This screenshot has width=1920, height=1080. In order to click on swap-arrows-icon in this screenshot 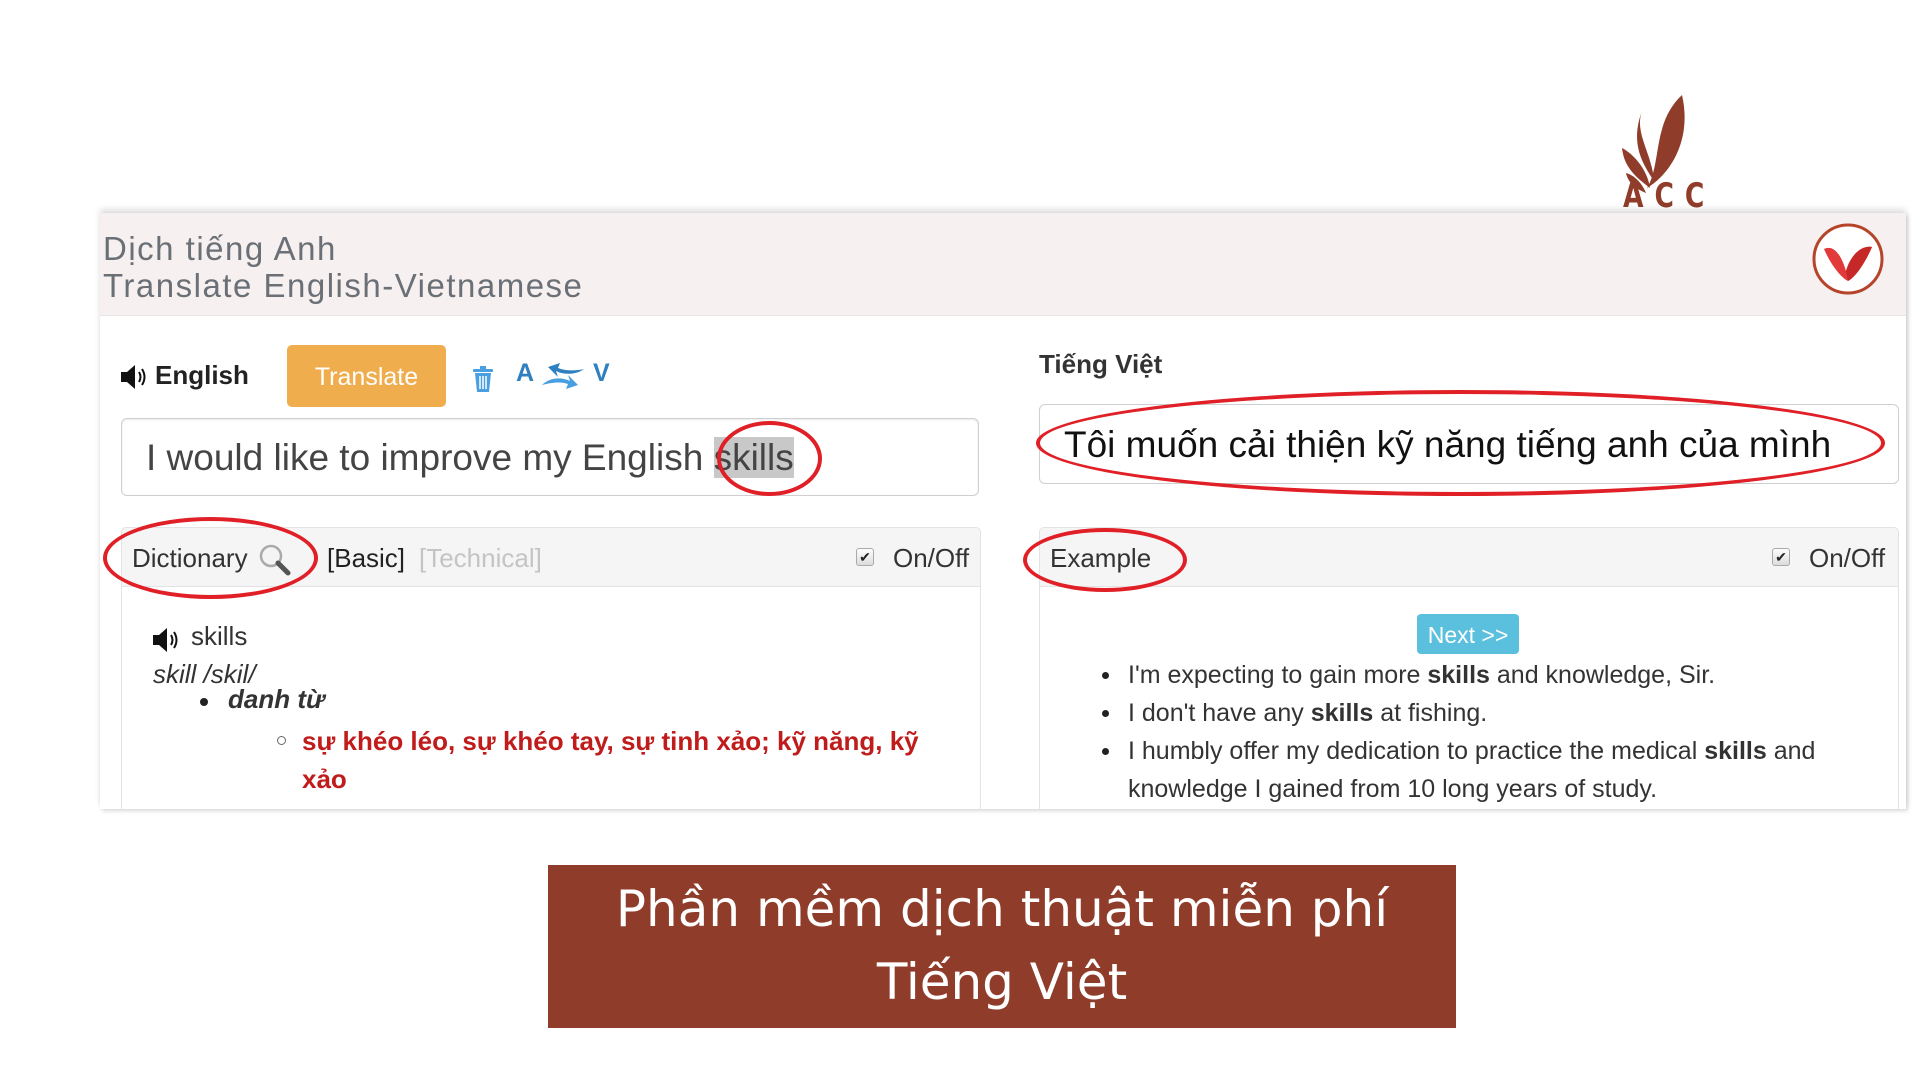, I will do `click(563, 376)`.